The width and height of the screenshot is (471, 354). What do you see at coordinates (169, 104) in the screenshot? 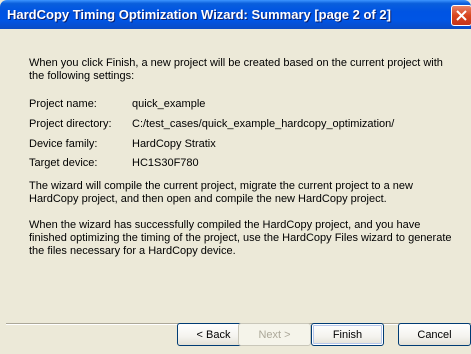
I see `project-name-value: quick_example` at bounding box center [169, 104].